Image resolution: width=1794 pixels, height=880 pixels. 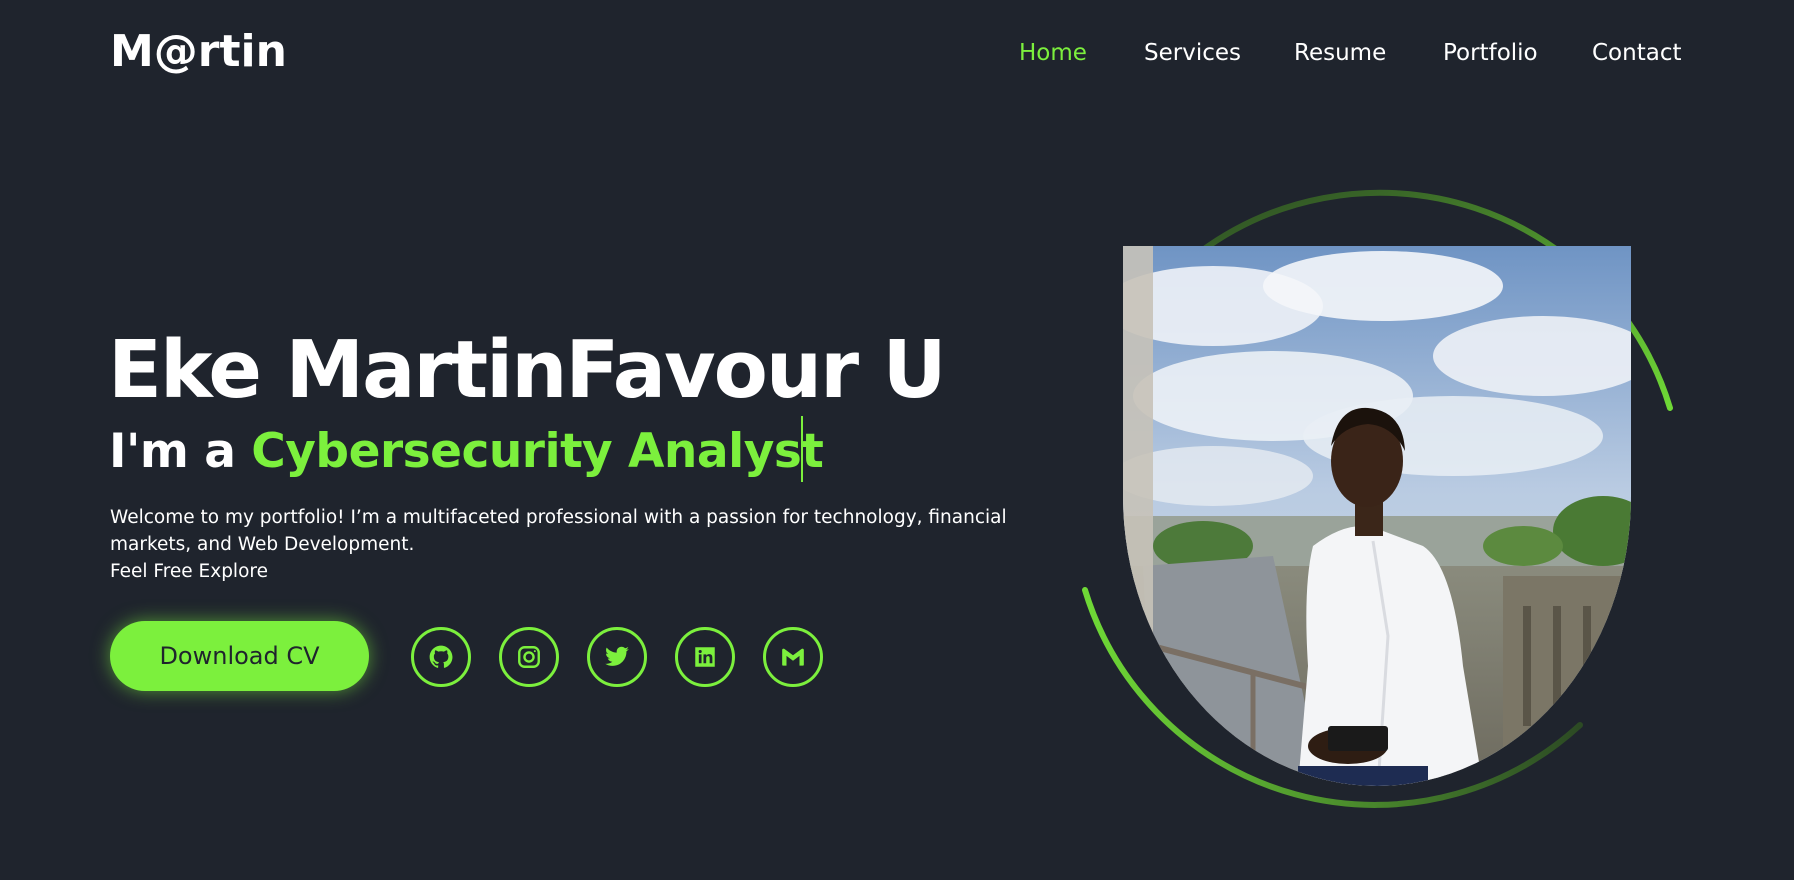 I want to click on subtitle-role: Cybersecurity Analyst, so click(x=537, y=451).